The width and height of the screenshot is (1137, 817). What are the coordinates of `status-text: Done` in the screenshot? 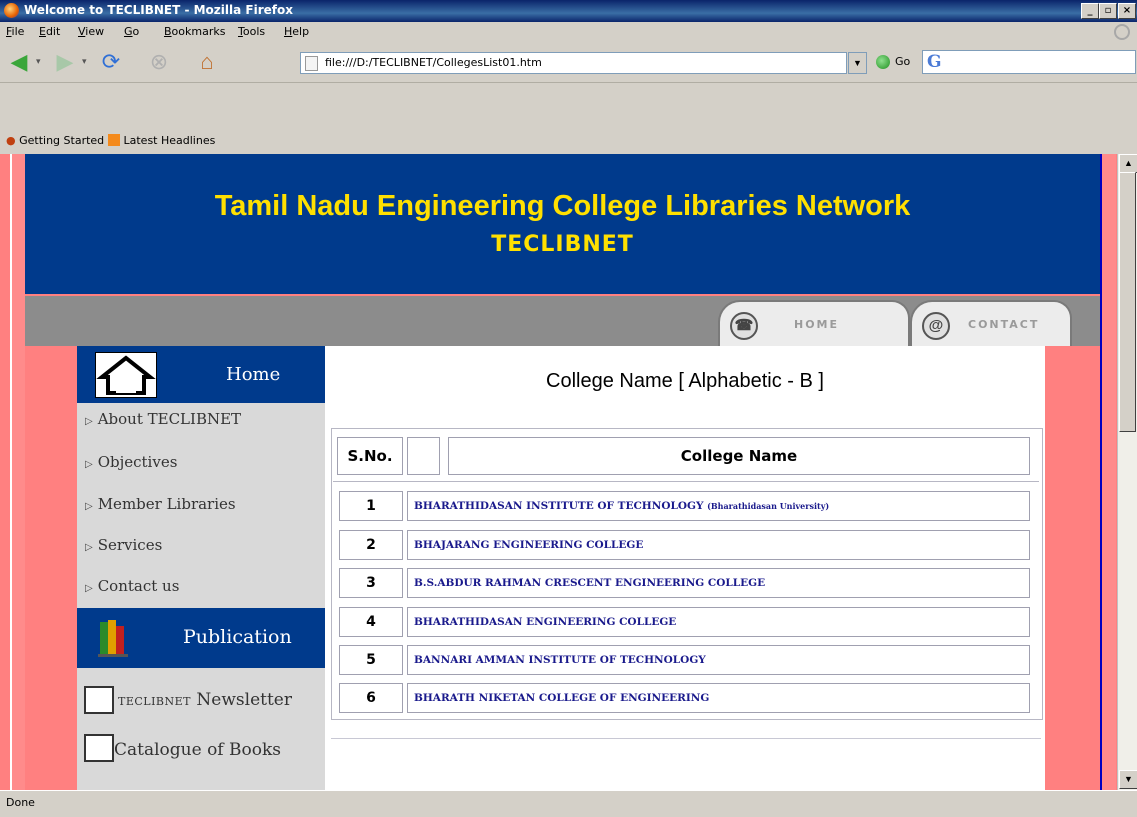 It's located at (20, 802).